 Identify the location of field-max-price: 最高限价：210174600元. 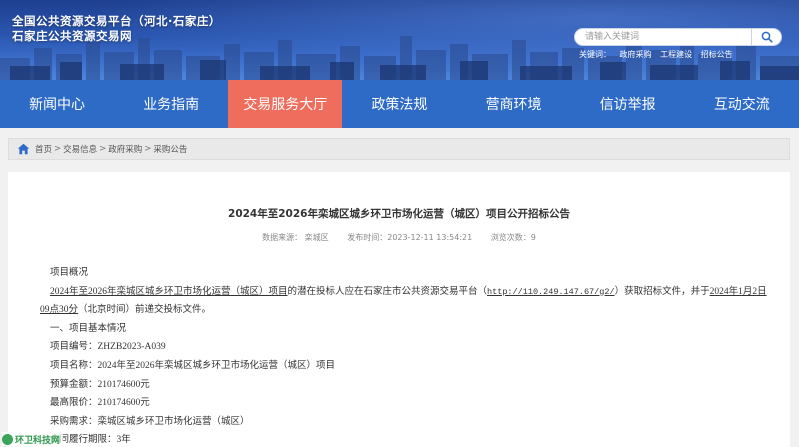
(100, 403).